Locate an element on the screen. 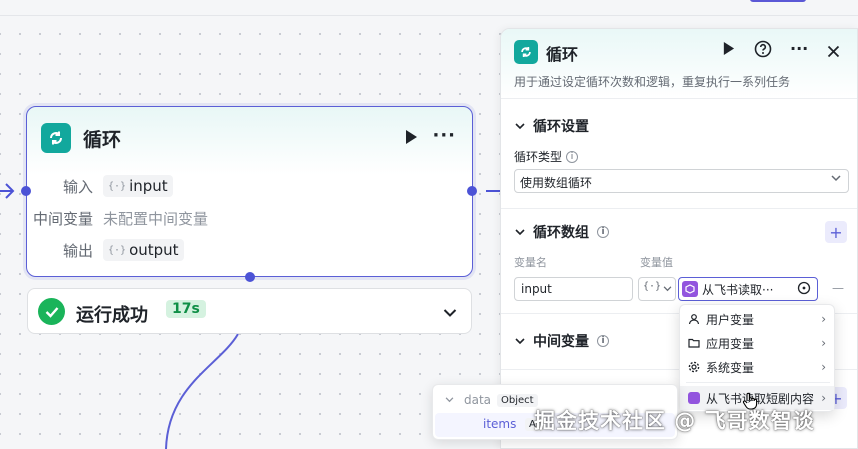  node-row-output: 输出 {·} output is located at coordinates (249, 250).